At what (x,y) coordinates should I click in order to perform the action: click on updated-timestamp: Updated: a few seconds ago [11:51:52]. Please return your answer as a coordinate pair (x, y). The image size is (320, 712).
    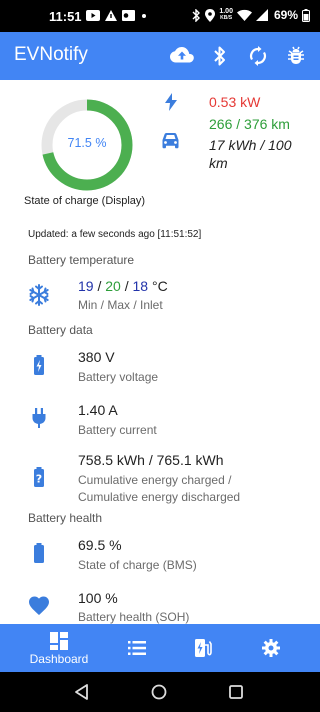
    Looking at the image, I should click on (115, 234).